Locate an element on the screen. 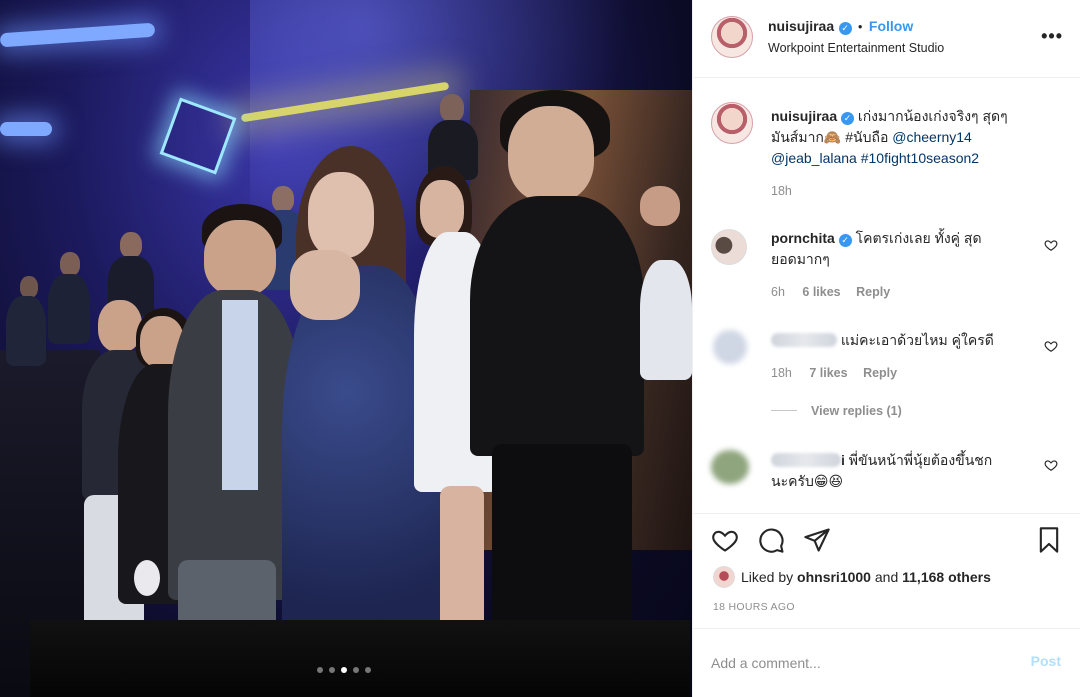 The image size is (1080, 697). likes-summary: Liked by ohnsri1000 and 11,168 others is located at coordinates (852, 577).